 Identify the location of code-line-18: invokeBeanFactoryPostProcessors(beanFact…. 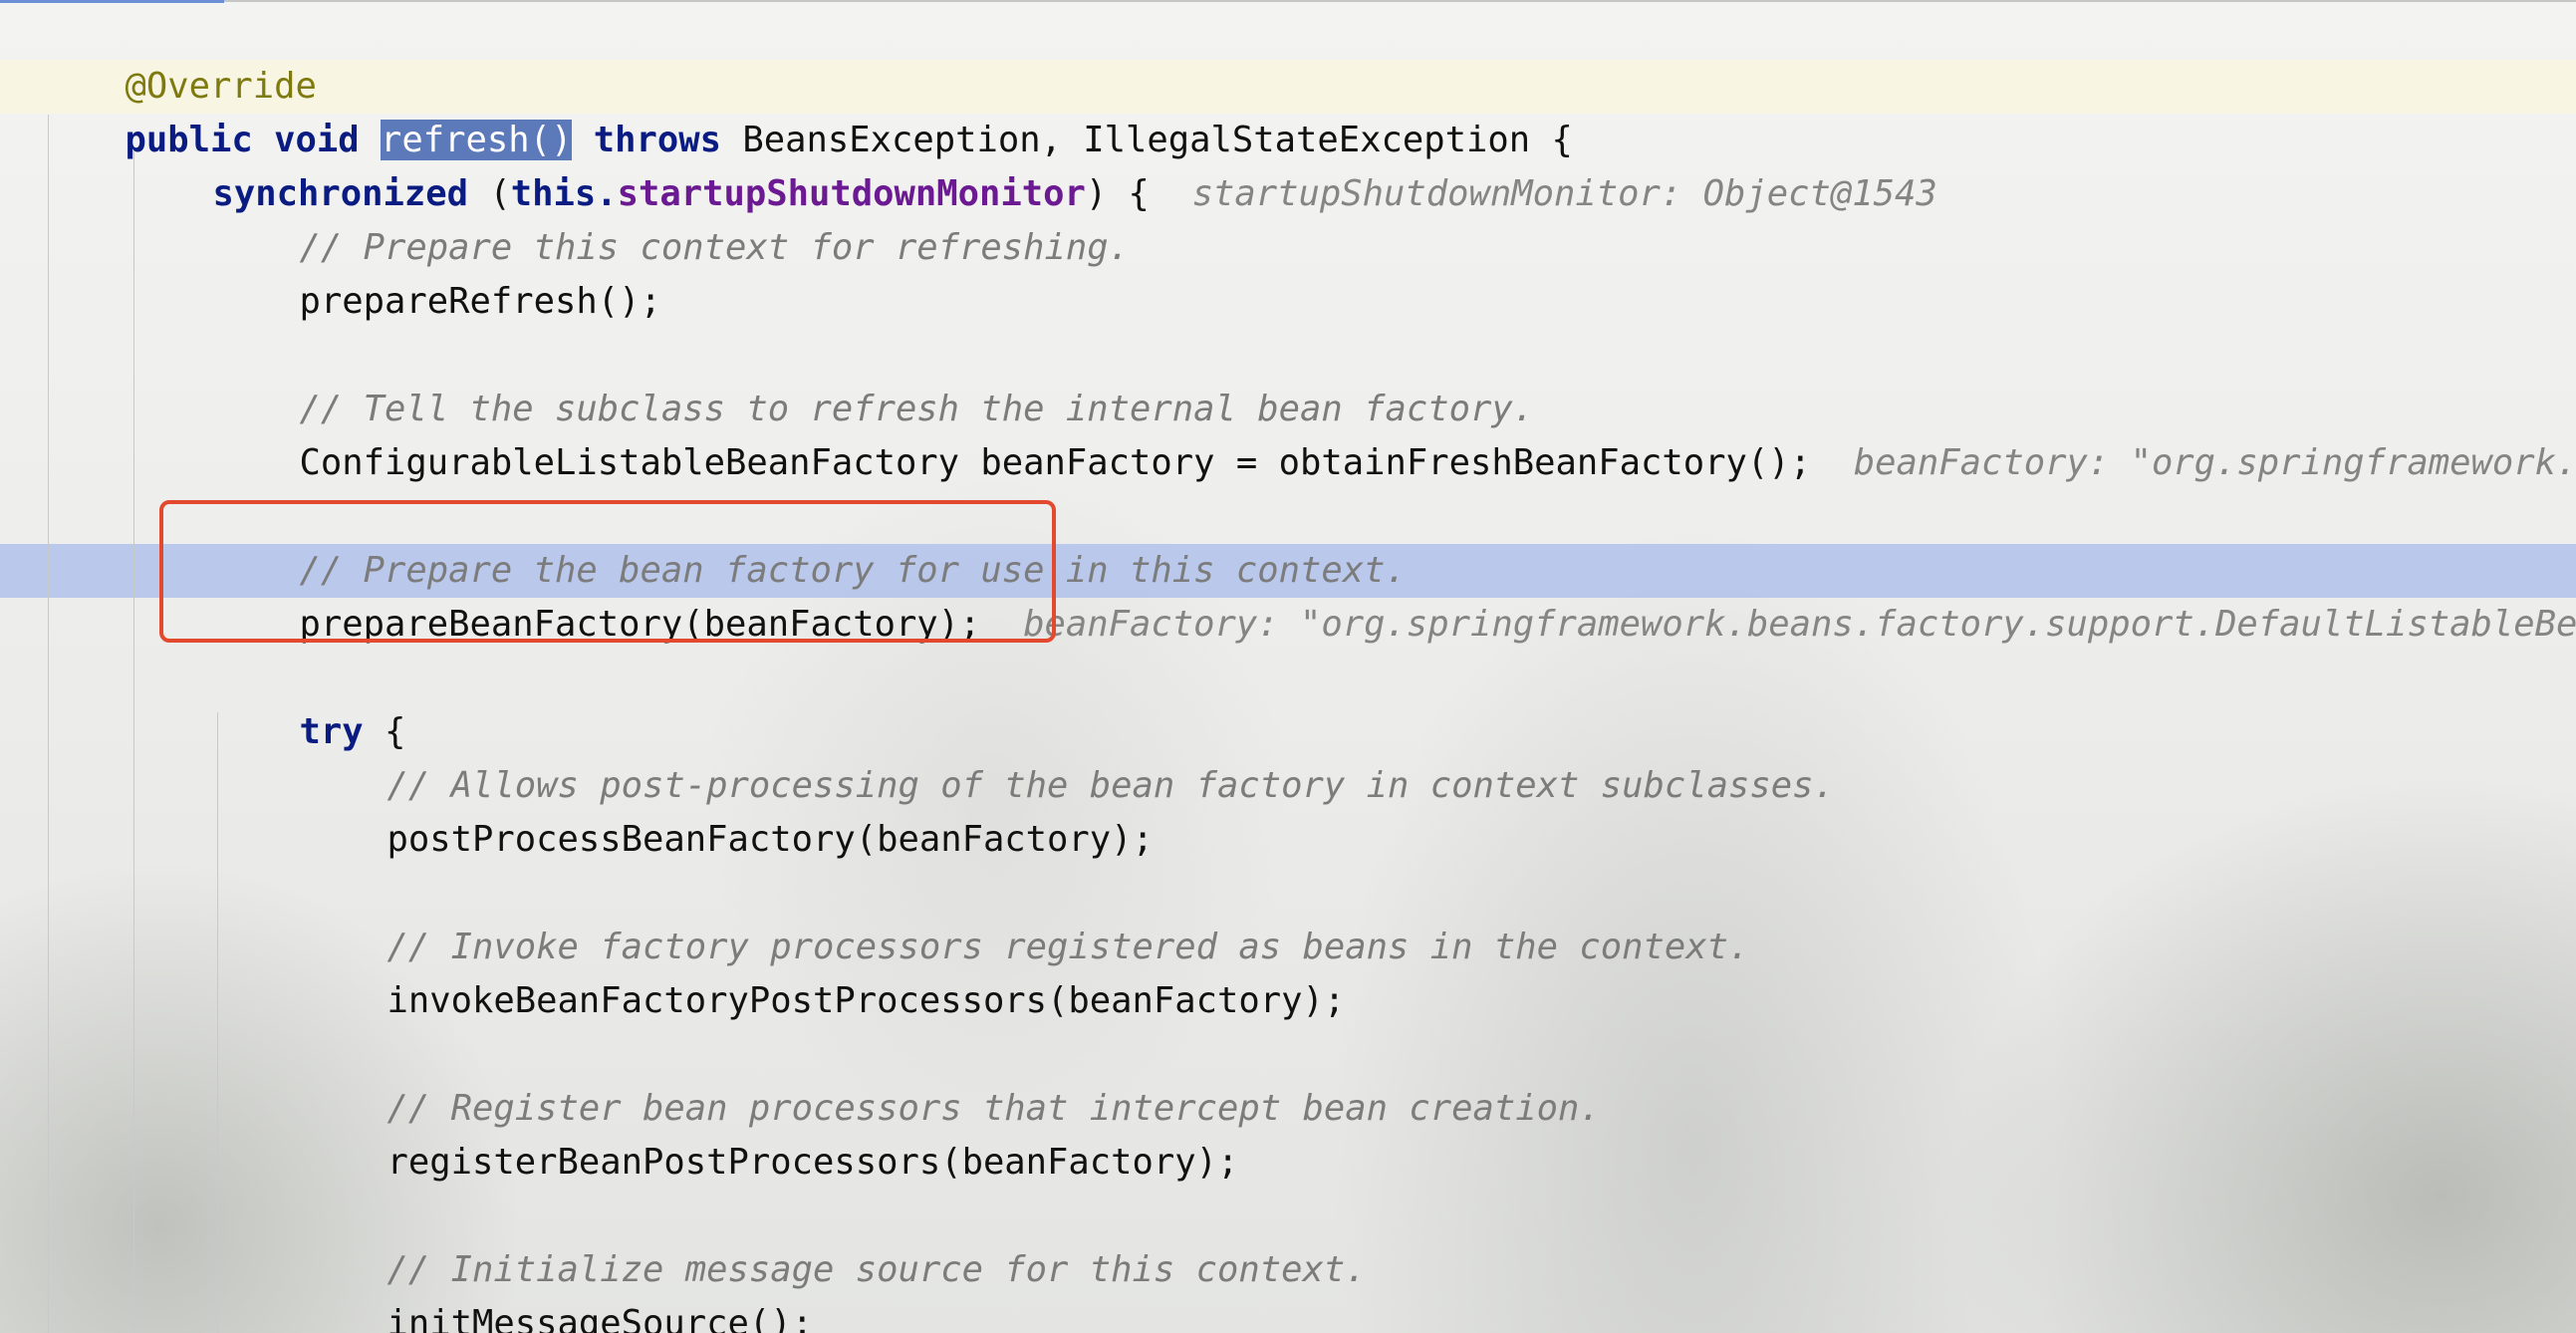
(824, 971).